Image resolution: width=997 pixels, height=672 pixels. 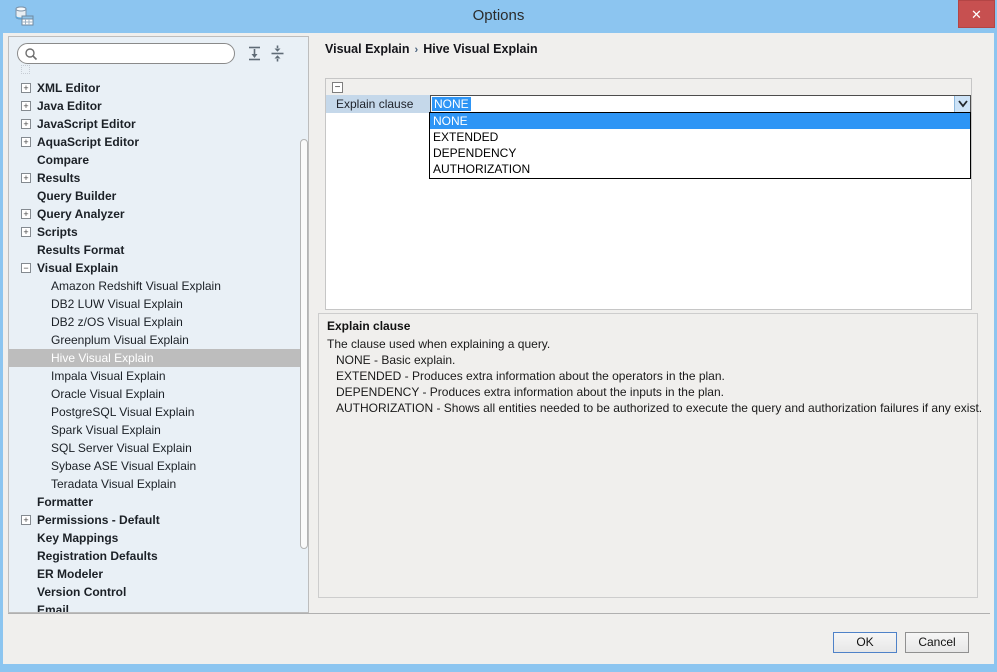 What do you see at coordinates (700, 121) in the screenshot?
I see `dropdown-option-none: NONE` at bounding box center [700, 121].